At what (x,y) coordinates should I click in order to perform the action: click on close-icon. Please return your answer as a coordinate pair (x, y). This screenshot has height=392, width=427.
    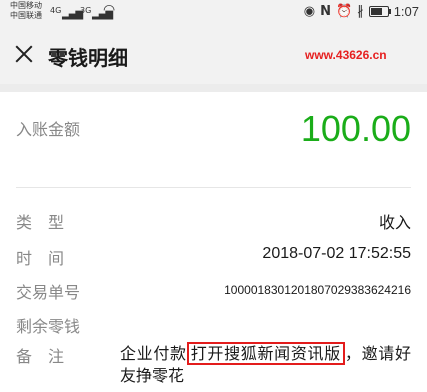
    Looking at the image, I should click on (25, 53).